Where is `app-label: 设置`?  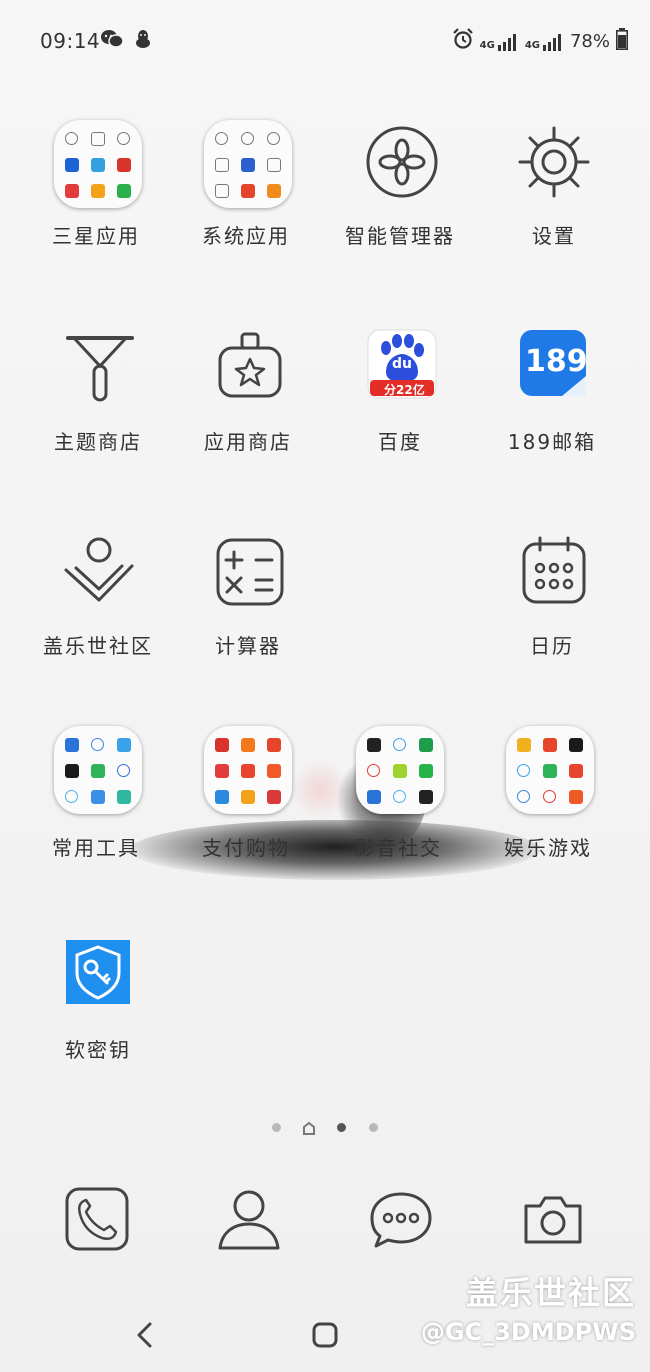
app-label: 设置 is located at coordinates (554, 236).